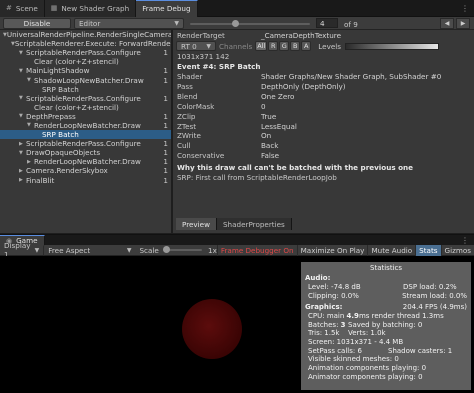 The width and height of the screenshot is (474, 393). What do you see at coordinates (318, 278) in the screenshot?
I see `audio-title: Audio:` at bounding box center [318, 278].